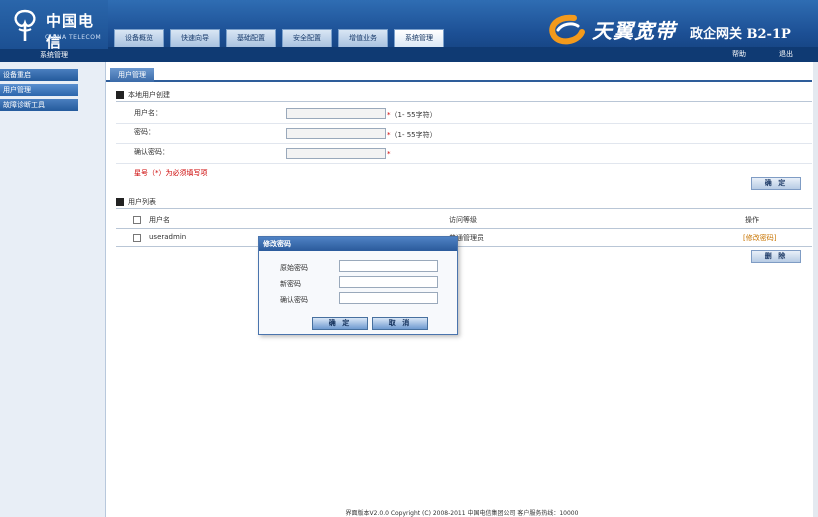 The height and width of the screenshot is (517, 818). Describe the element at coordinates (53, 289) in the screenshot. I see `sidebar: 设备重启 用户管理 故障诊断工具` at that location.